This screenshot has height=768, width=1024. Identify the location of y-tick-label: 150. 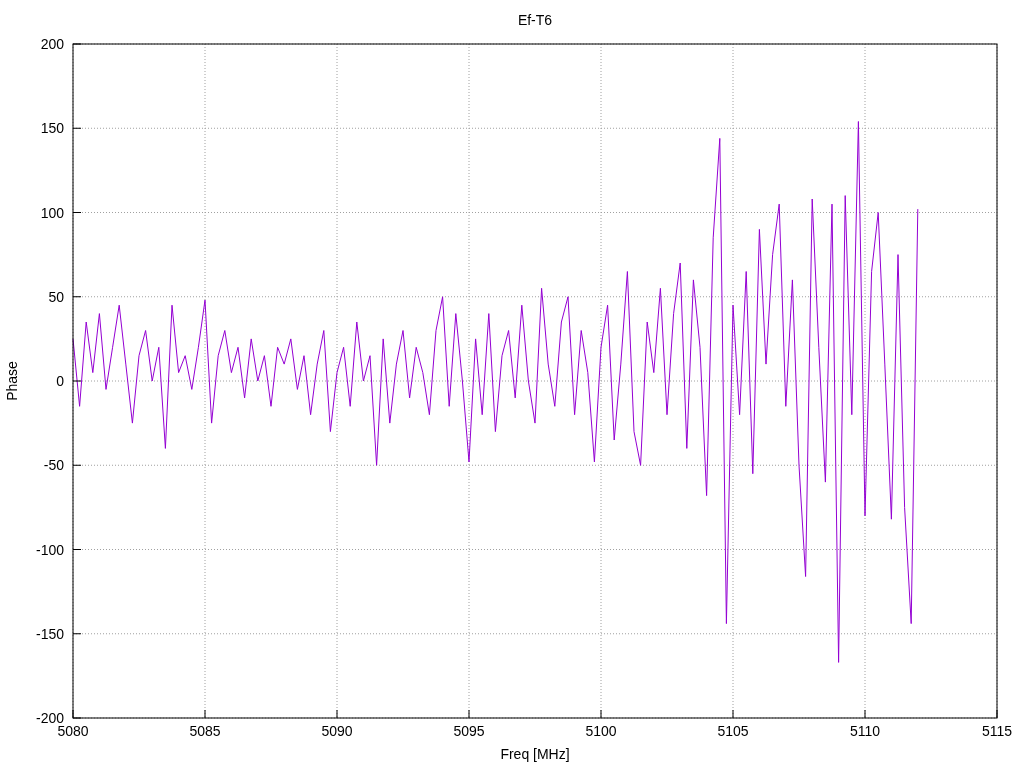
(52, 128).